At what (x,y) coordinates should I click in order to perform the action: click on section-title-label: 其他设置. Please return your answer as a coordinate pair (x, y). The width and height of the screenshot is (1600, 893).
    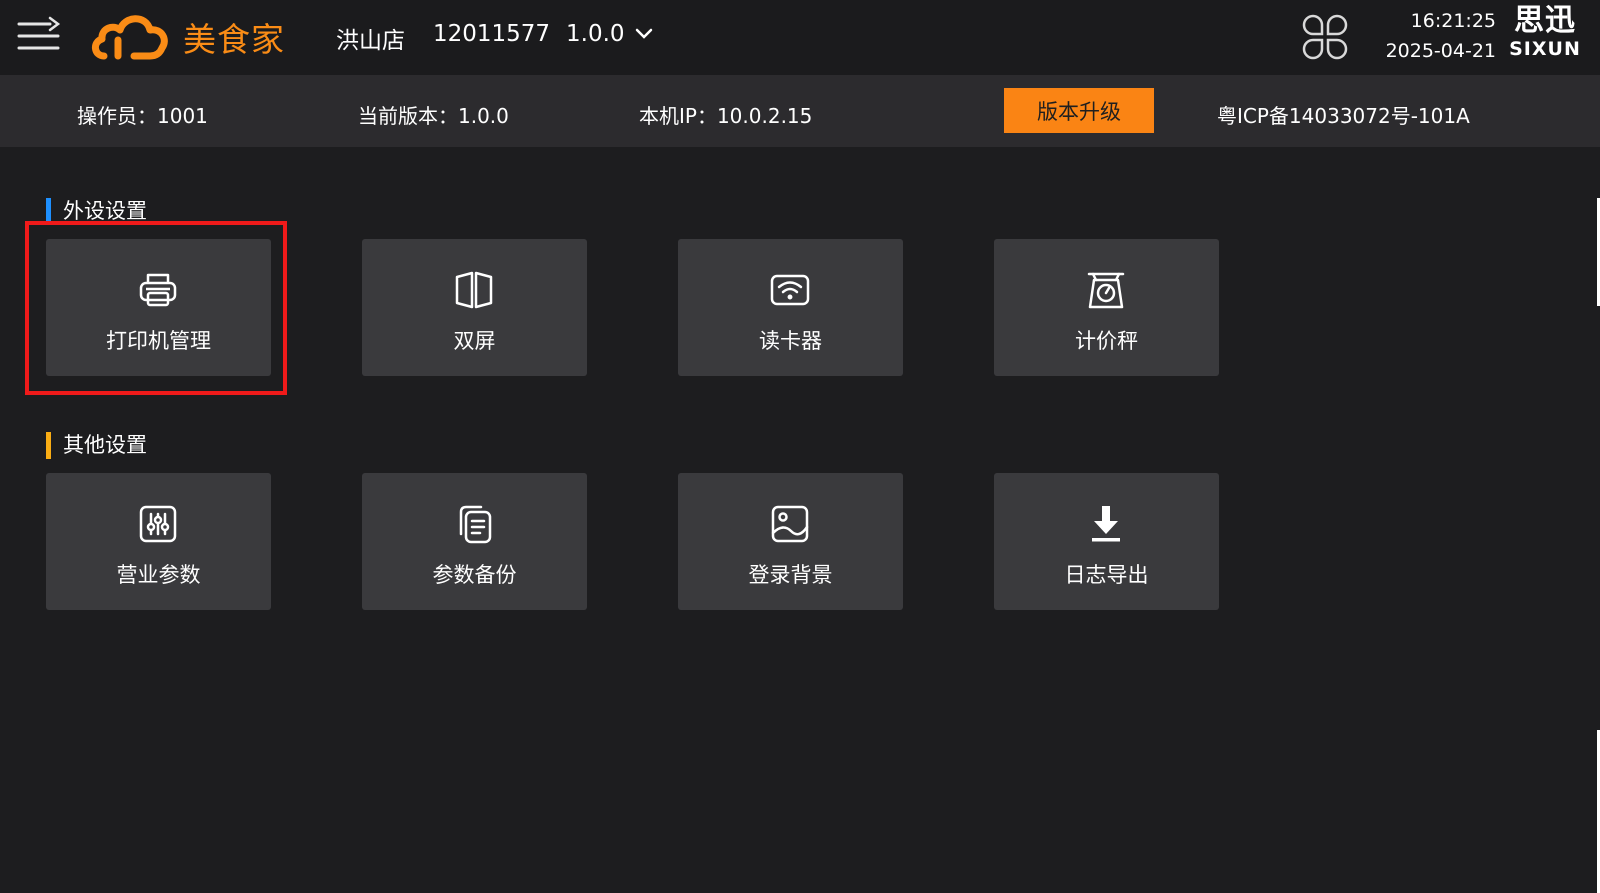
    Looking at the image, I should click on (105, 445).